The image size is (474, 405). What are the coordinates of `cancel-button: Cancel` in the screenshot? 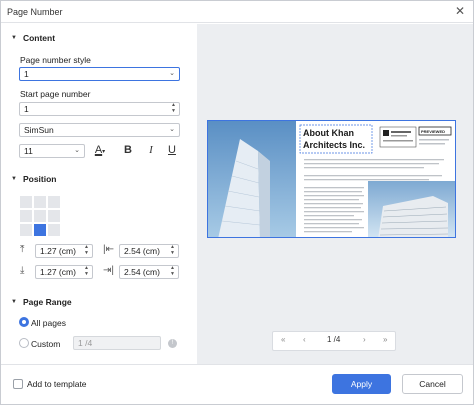 It's located at (432, 384).